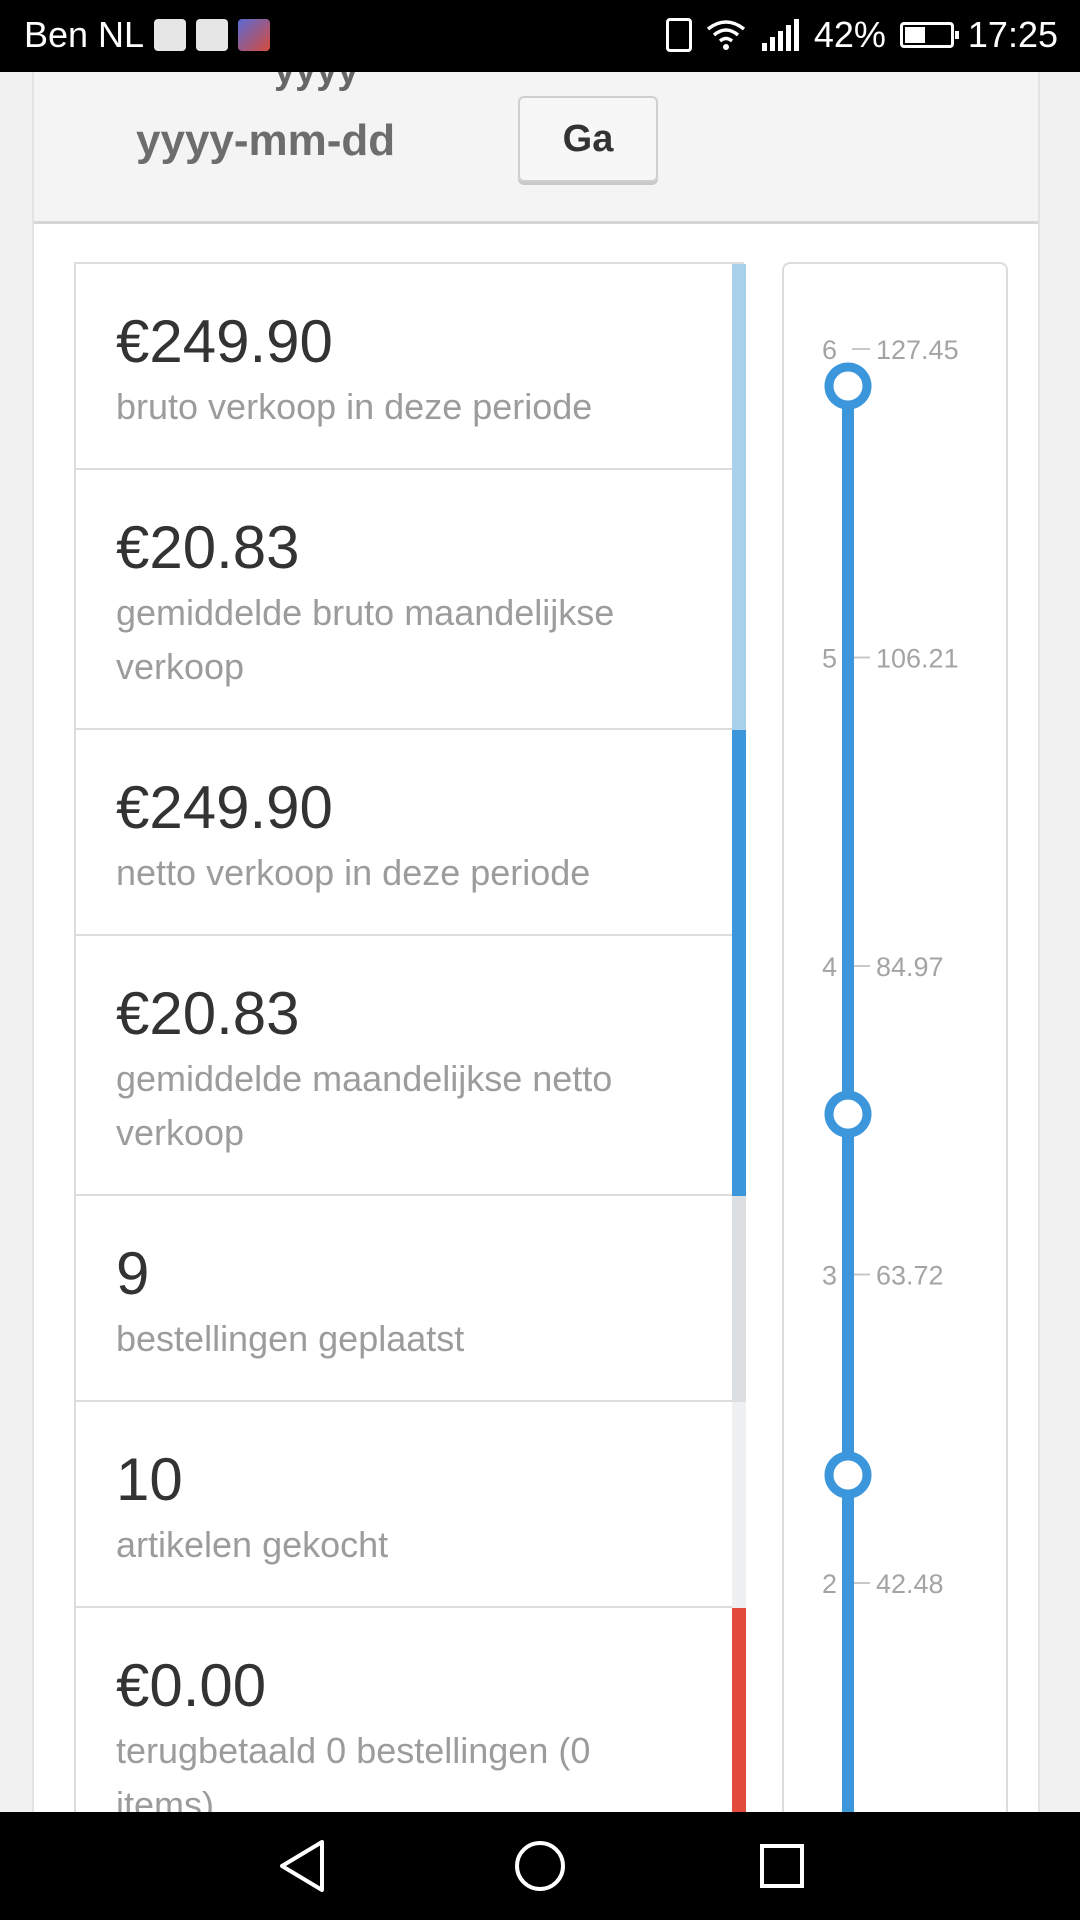  I want to click on date-filter: yyyy yyyy-mm-dd Ga, so click(536, 148).